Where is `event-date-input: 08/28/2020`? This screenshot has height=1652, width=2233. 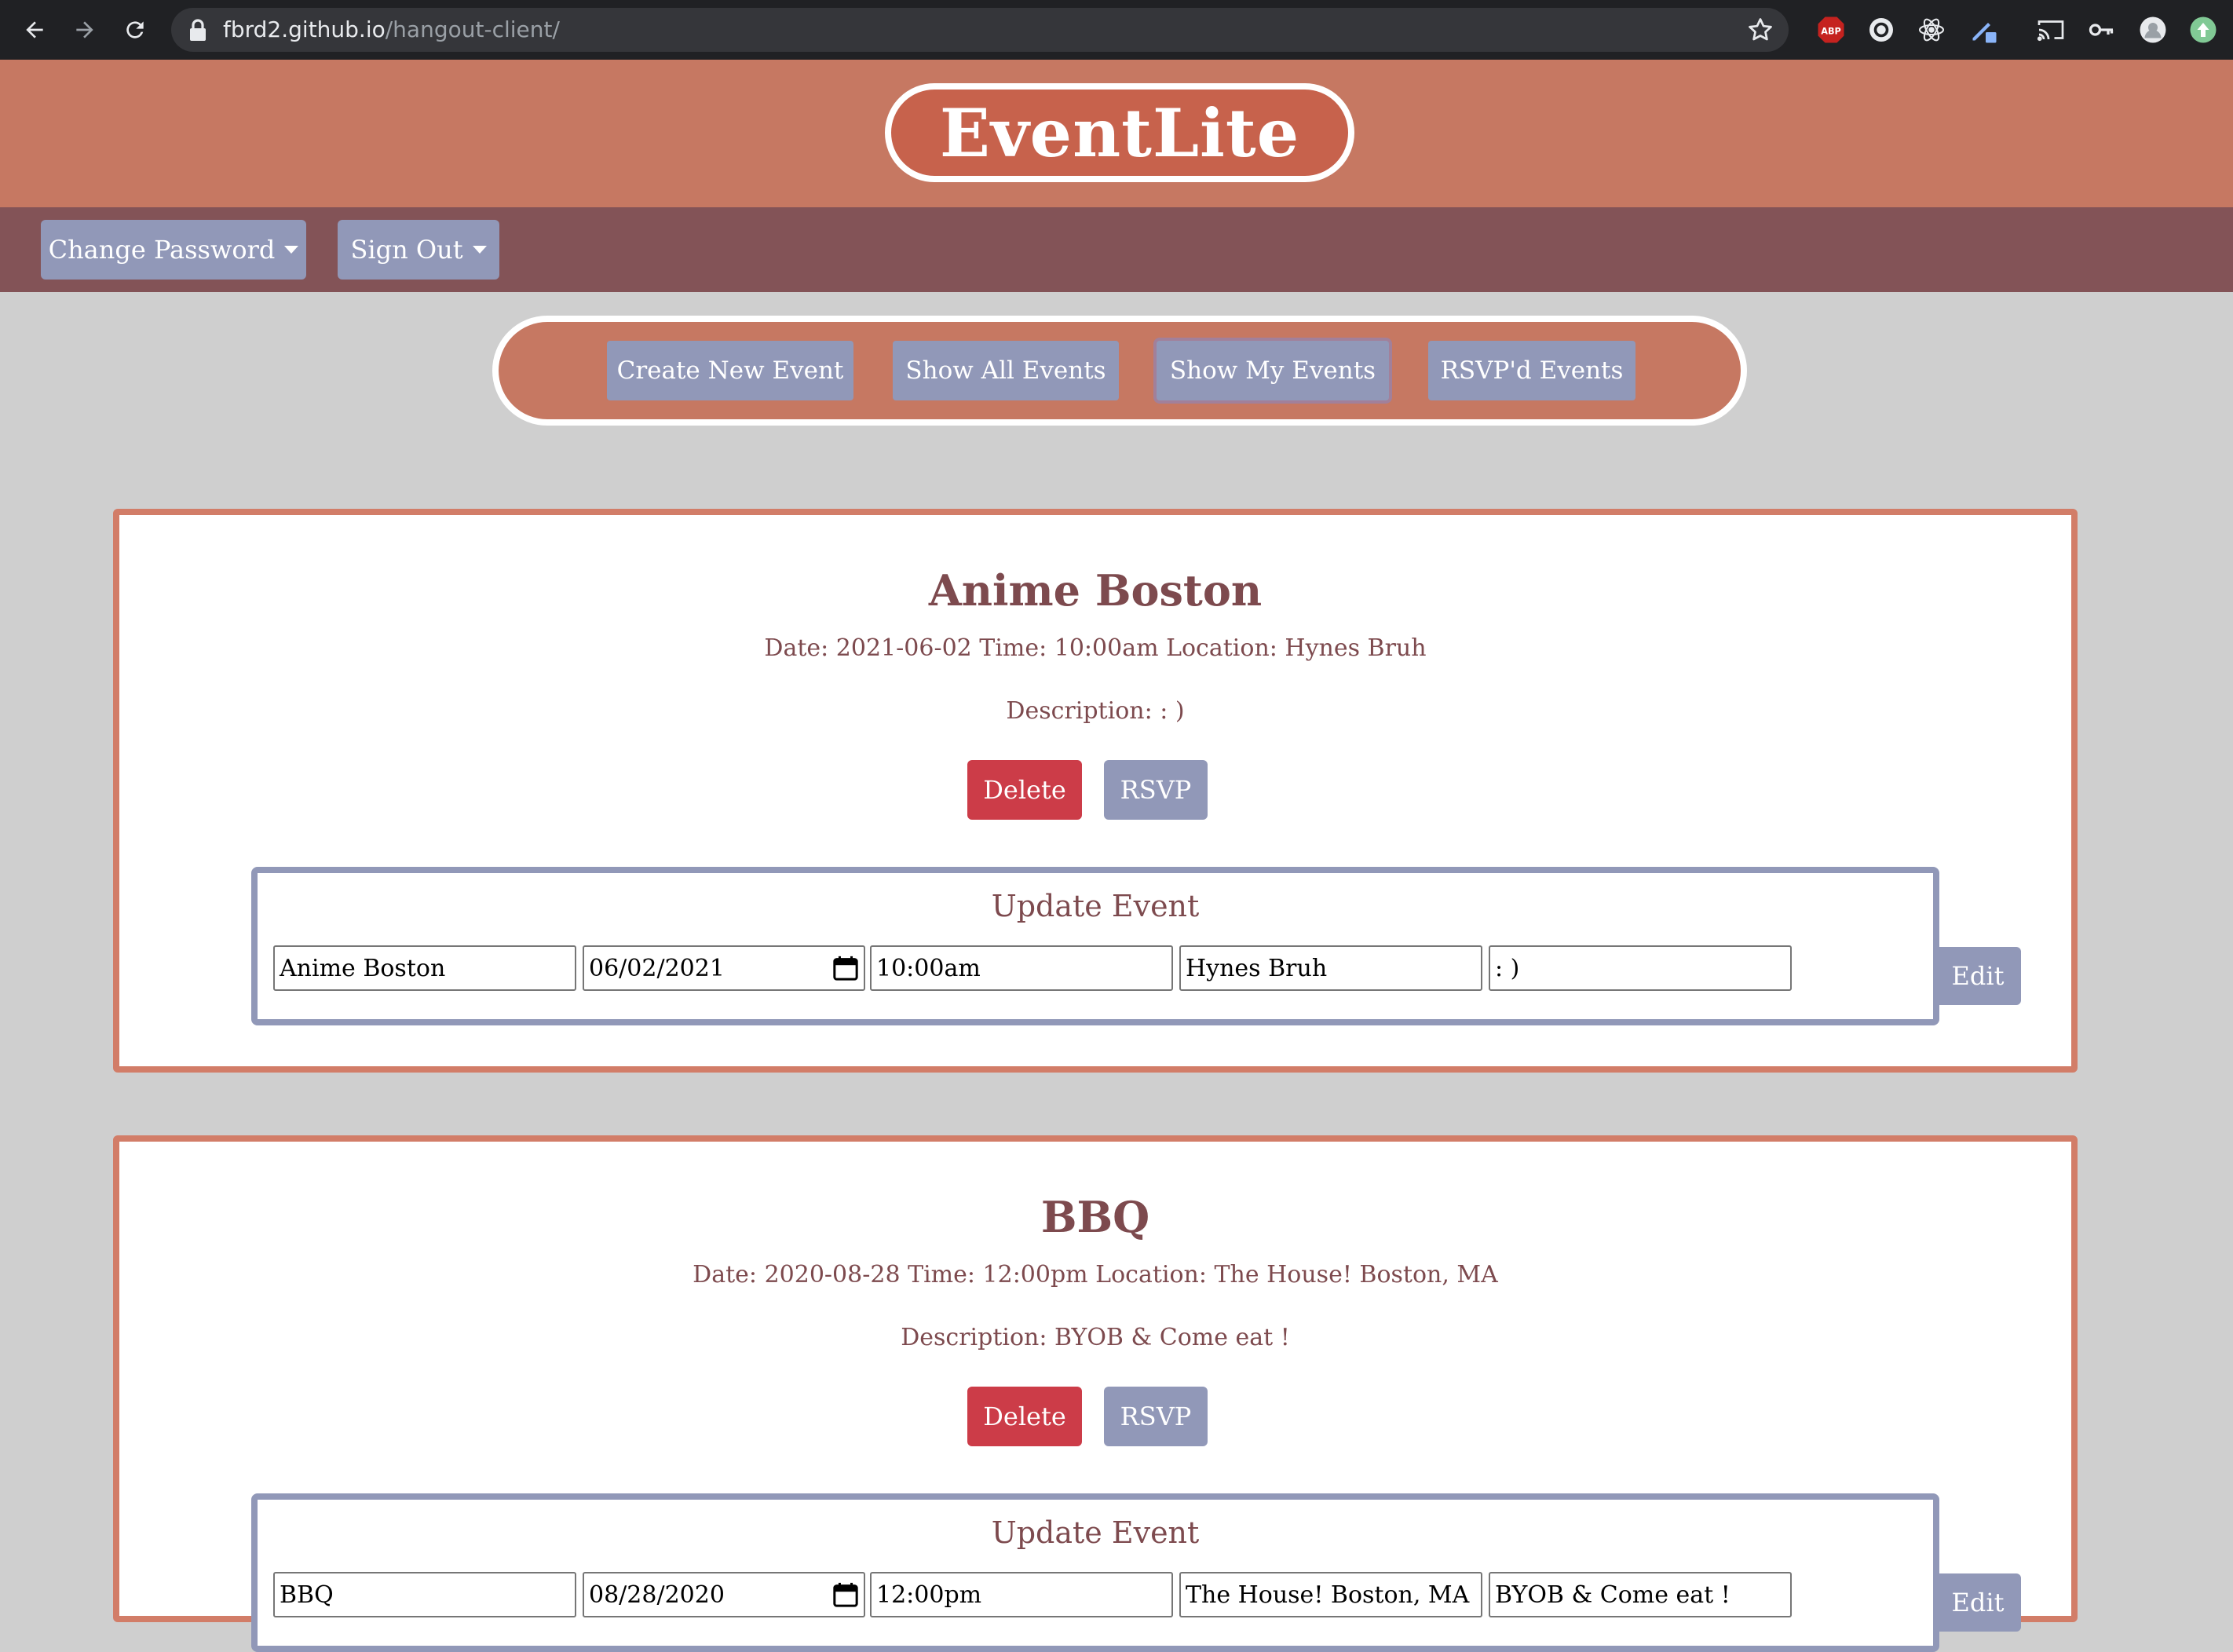
event-date-input: 08/28/2020 is located at coordinates (724, 1594).